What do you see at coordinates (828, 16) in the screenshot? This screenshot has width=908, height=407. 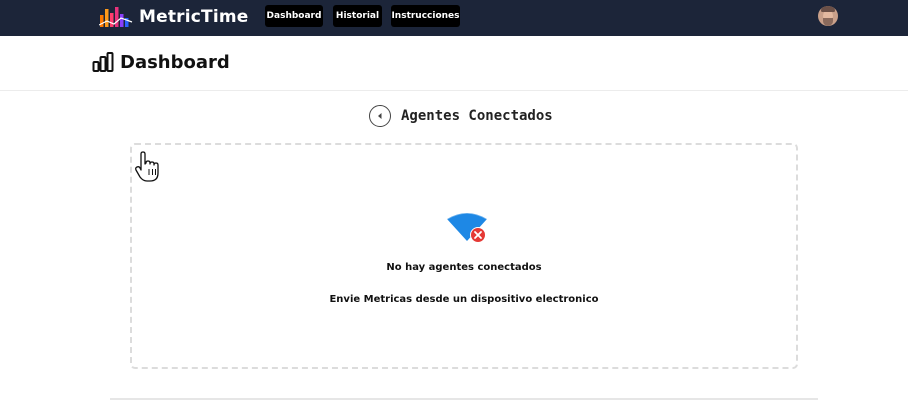 I see `user-avatar` at bounding box center [828, 16].